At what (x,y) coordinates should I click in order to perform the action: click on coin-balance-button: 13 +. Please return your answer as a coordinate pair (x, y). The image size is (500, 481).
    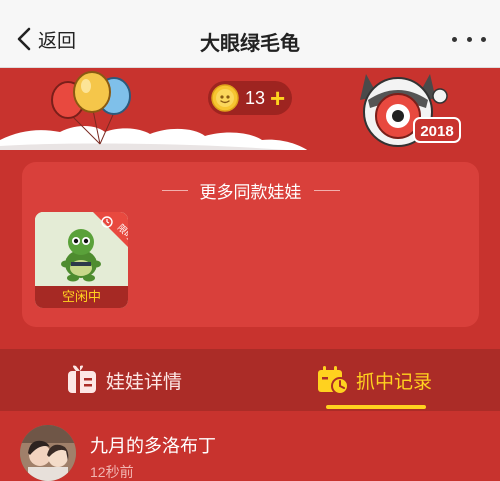
    Looking at the image, I should click on (250, 98).